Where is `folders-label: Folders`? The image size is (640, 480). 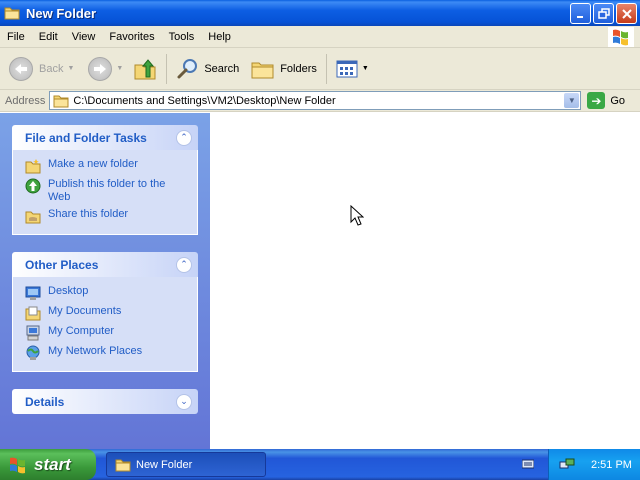
folders-label: Folders is located at coordinates (298, 68).